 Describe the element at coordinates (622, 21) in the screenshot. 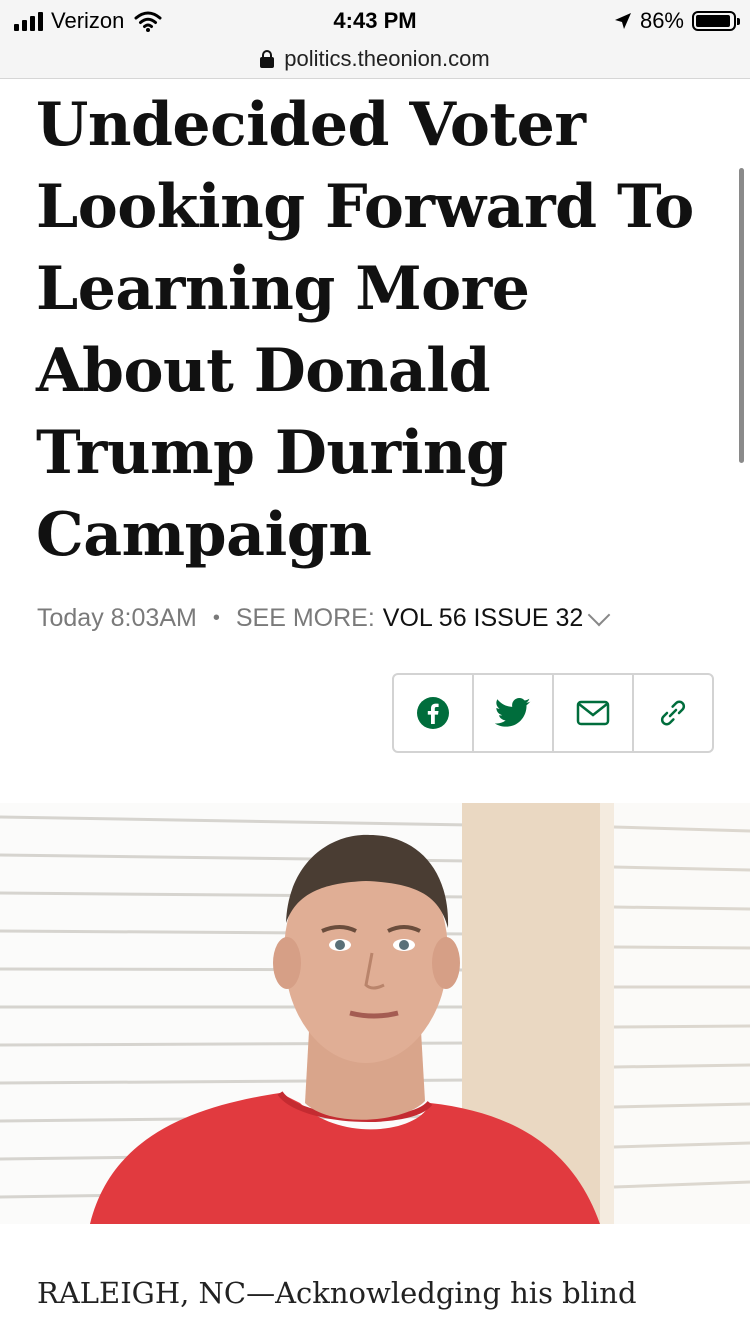

I see `location-arrow-icon` at that location.